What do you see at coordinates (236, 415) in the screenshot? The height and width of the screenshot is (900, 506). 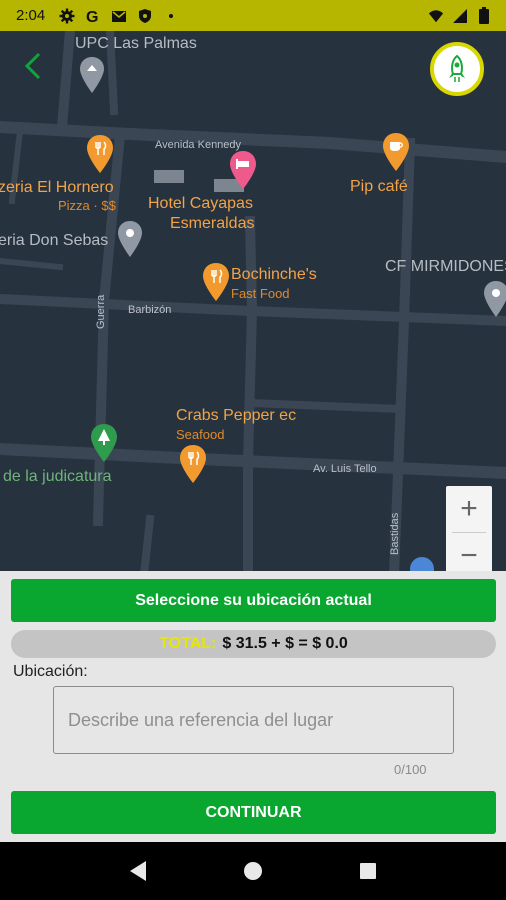 I see `poi-crabs-pepper: Crabs Pepper ec` at bounding box center [236, 415].